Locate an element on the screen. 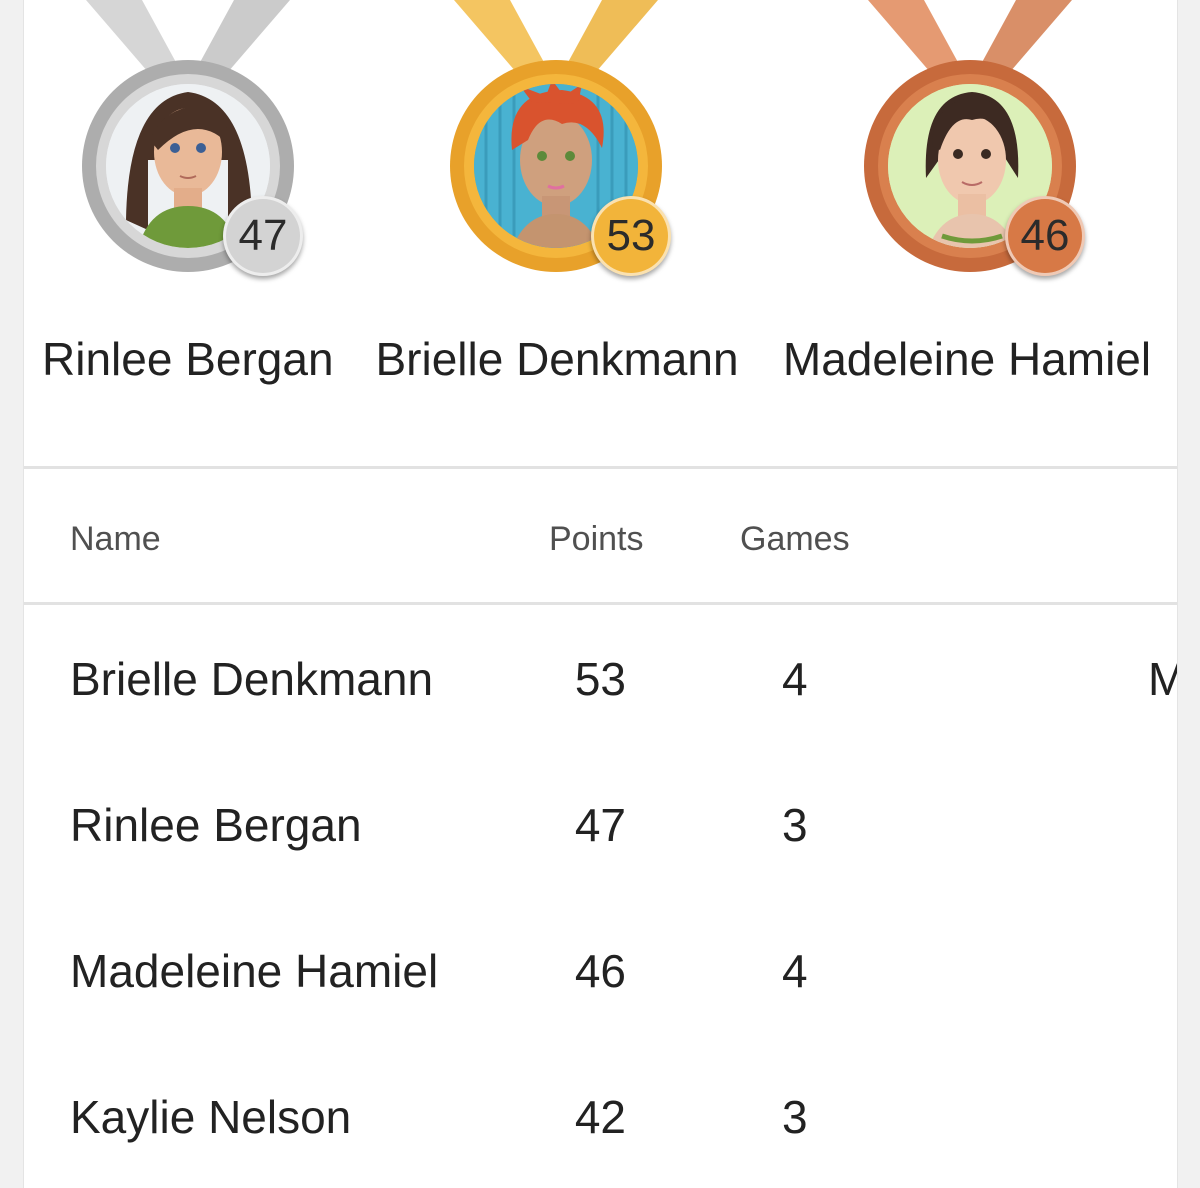 The image size is (1200, 1188). podium-medal-bronze: 46 is located at coordinates (970, 145).